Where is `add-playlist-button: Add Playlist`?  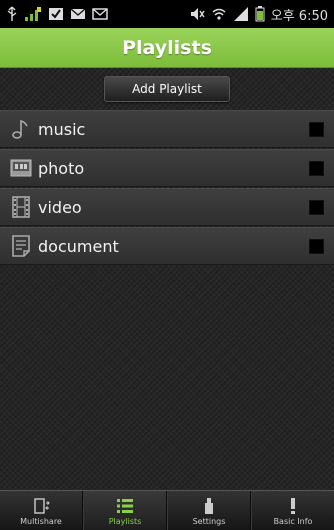 add-playlist-button: Add Playlist is located at coordinates (167, 89).